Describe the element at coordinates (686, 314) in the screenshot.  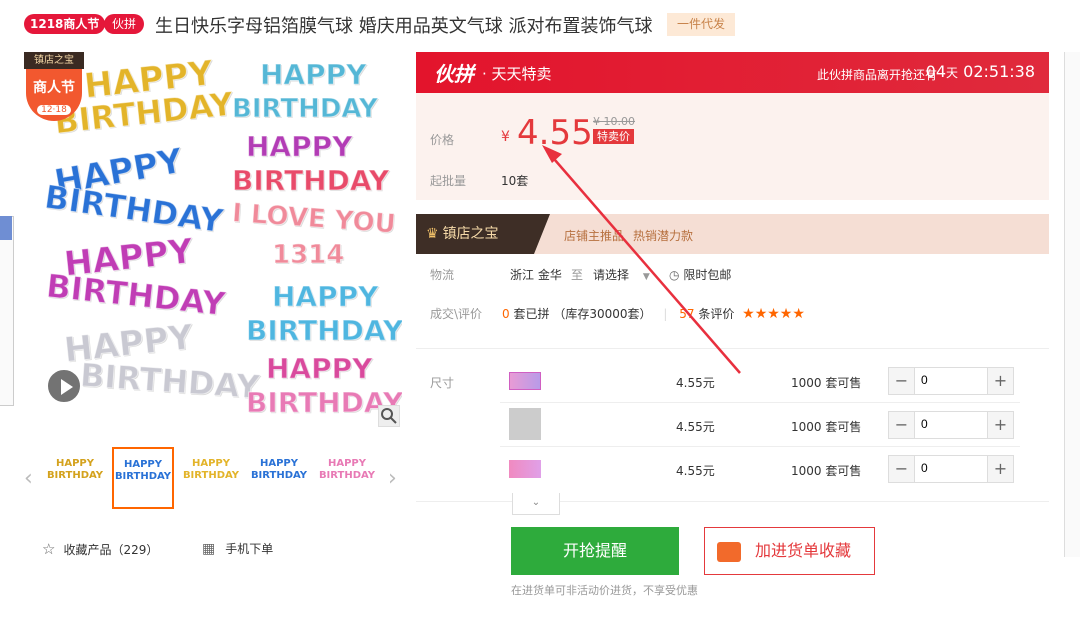
I see `review-count: 57` at that location.